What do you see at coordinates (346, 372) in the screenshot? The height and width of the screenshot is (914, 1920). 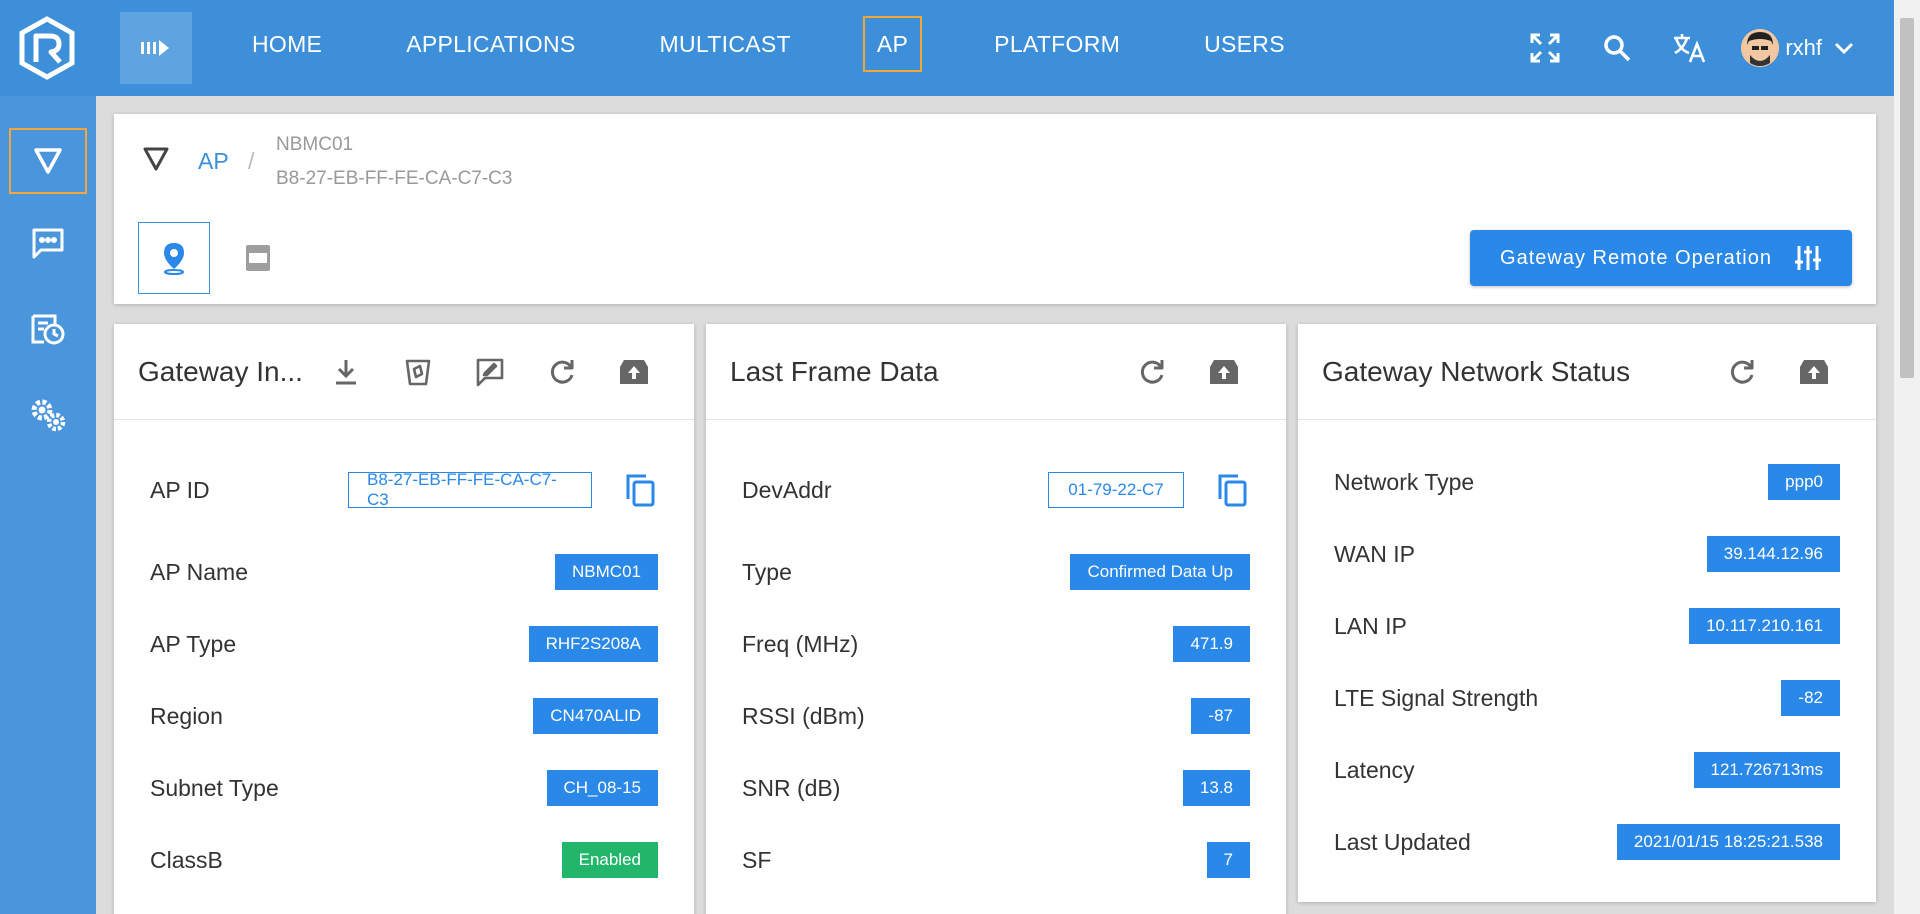 I see `download-icon` at bounding box center [346, 372].